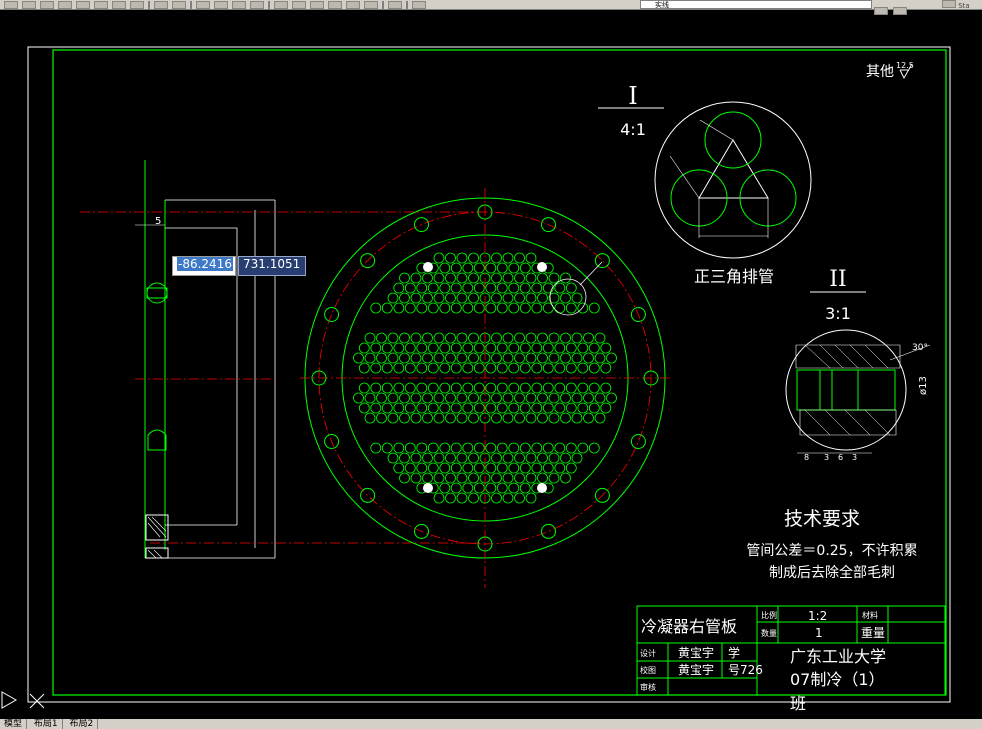 The height and width of the screenshot is (729, 982). I want to click on zoom-previous-icon, so click(257, 4).